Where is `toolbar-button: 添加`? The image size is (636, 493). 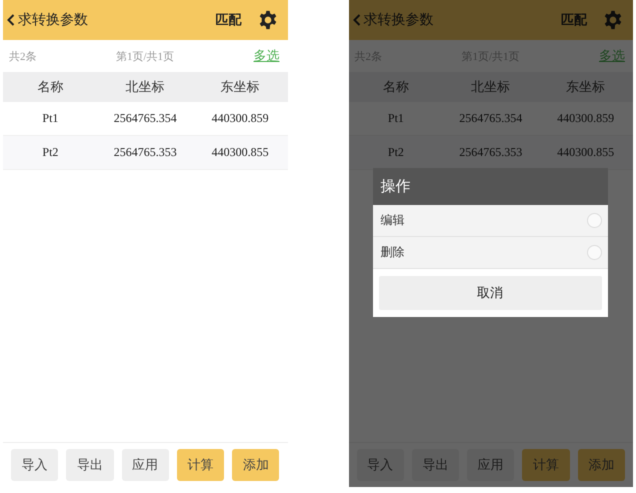
toolbar-button: 添加 is located at coordinates (256, 465).